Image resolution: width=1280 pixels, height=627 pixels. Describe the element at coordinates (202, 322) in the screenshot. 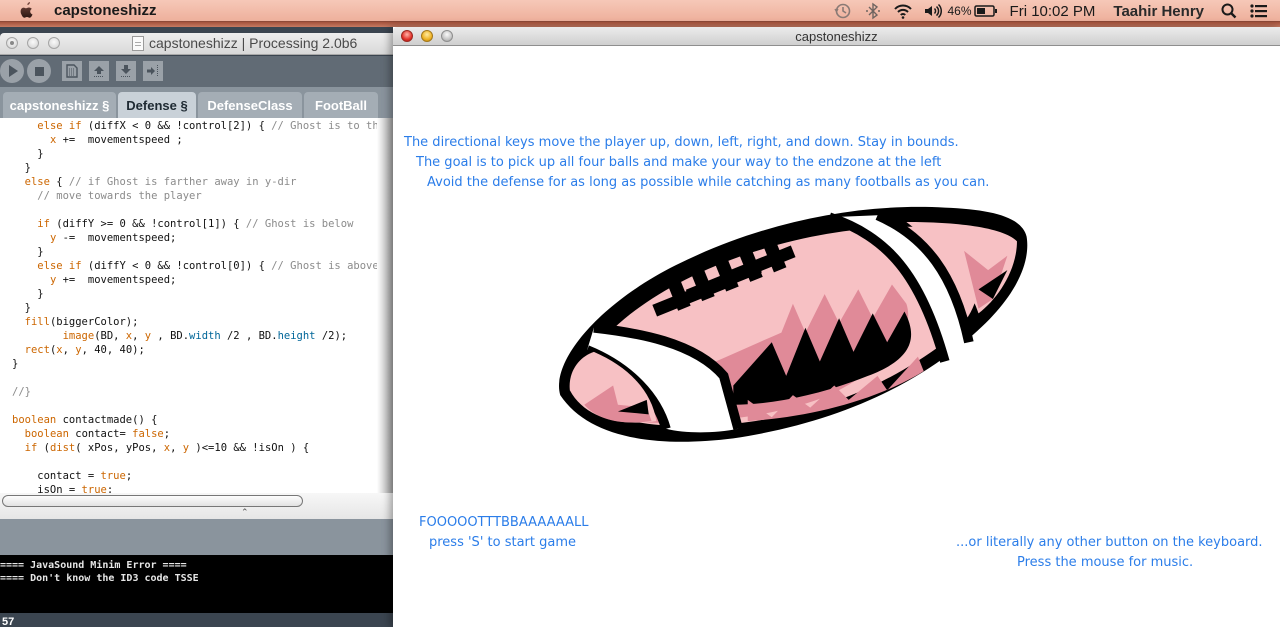

I see `code-line: fill(biggerColor);` at that location.